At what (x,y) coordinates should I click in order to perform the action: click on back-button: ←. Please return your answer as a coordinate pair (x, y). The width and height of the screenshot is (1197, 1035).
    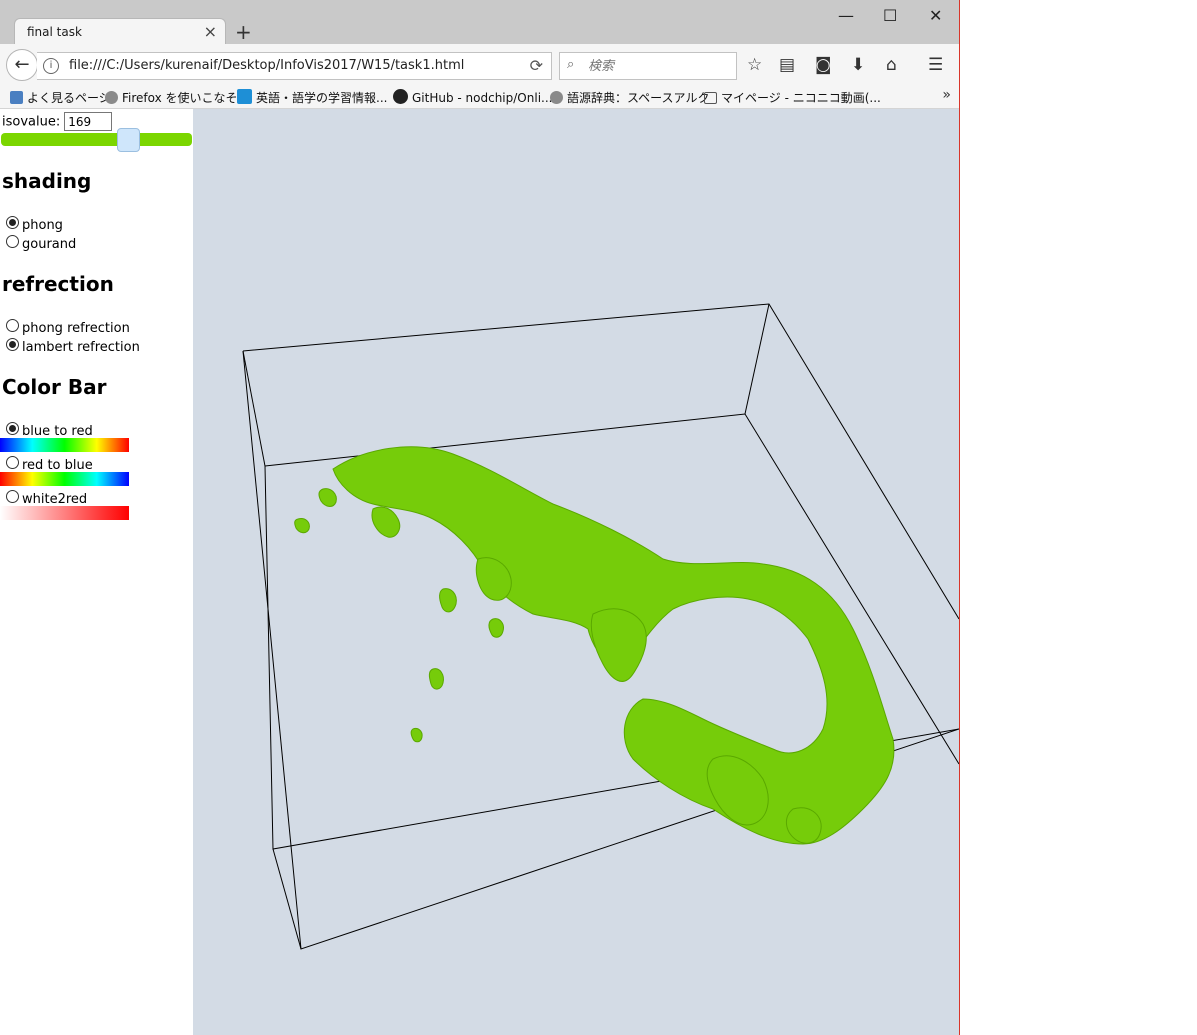
    Looking at the image, I should click on (22, 65).